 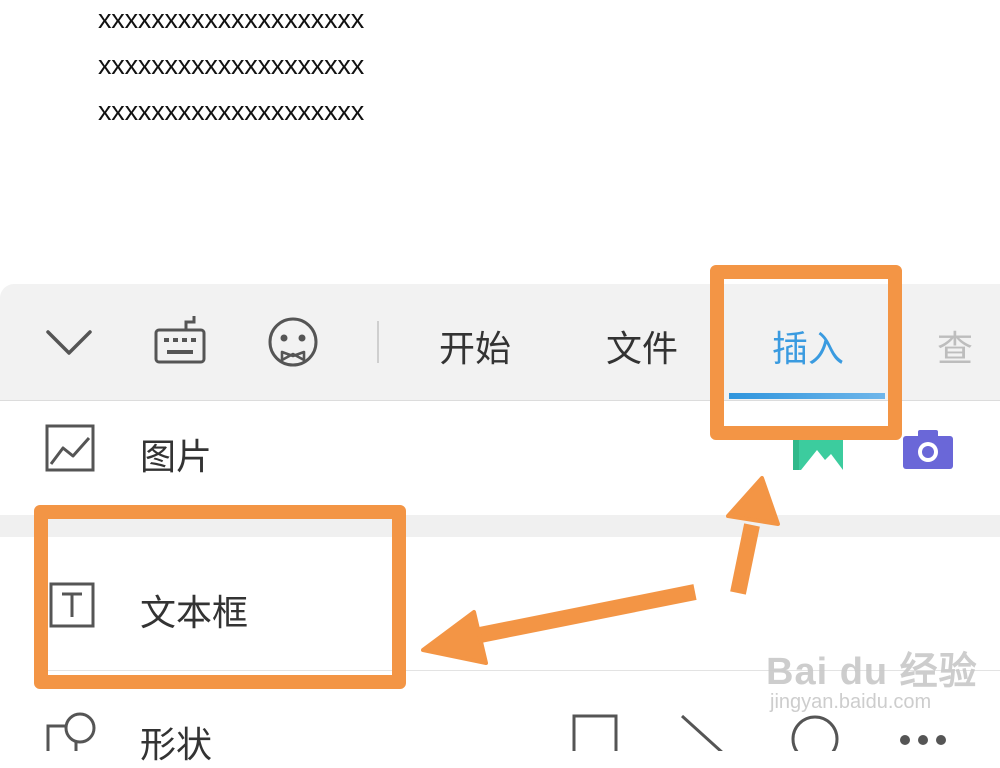 What do you see at coordinates (753, 501) in the screenshot?
I see `arrow-head-up` at bounding box center [753, 501].